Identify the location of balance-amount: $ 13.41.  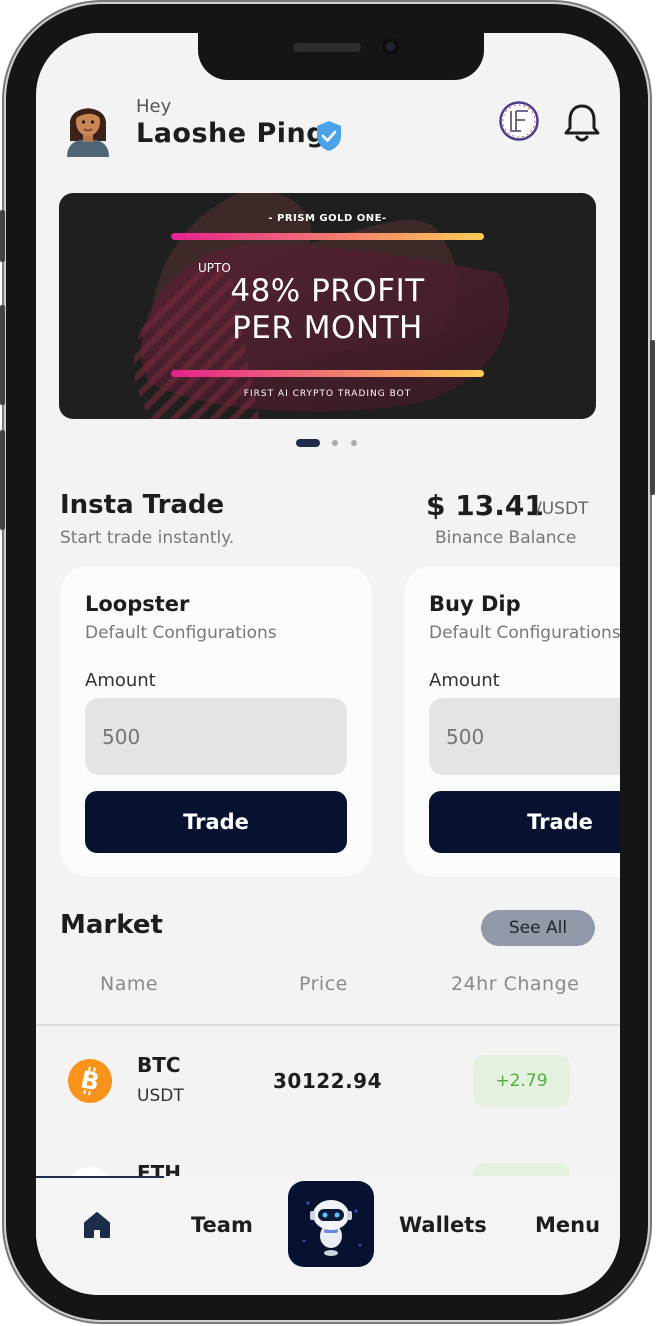
(485, 505).